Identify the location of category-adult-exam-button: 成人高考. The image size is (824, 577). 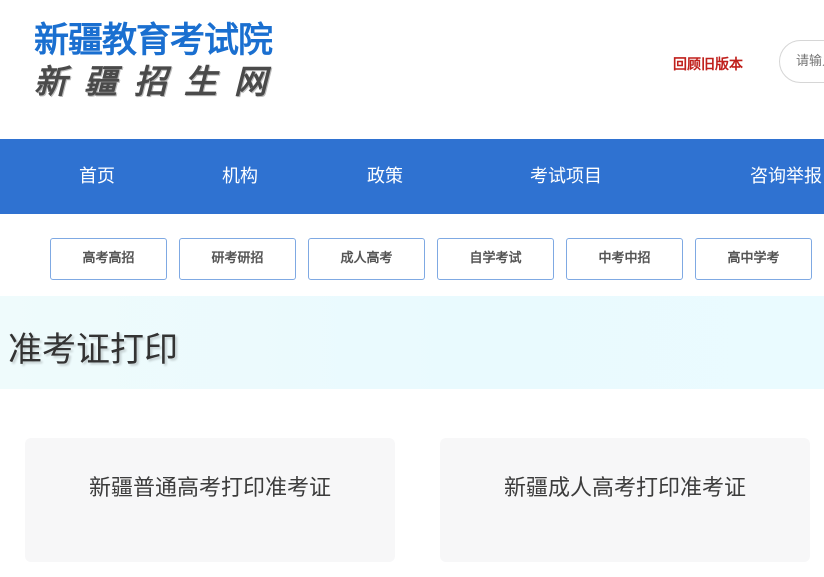
(366, 259).